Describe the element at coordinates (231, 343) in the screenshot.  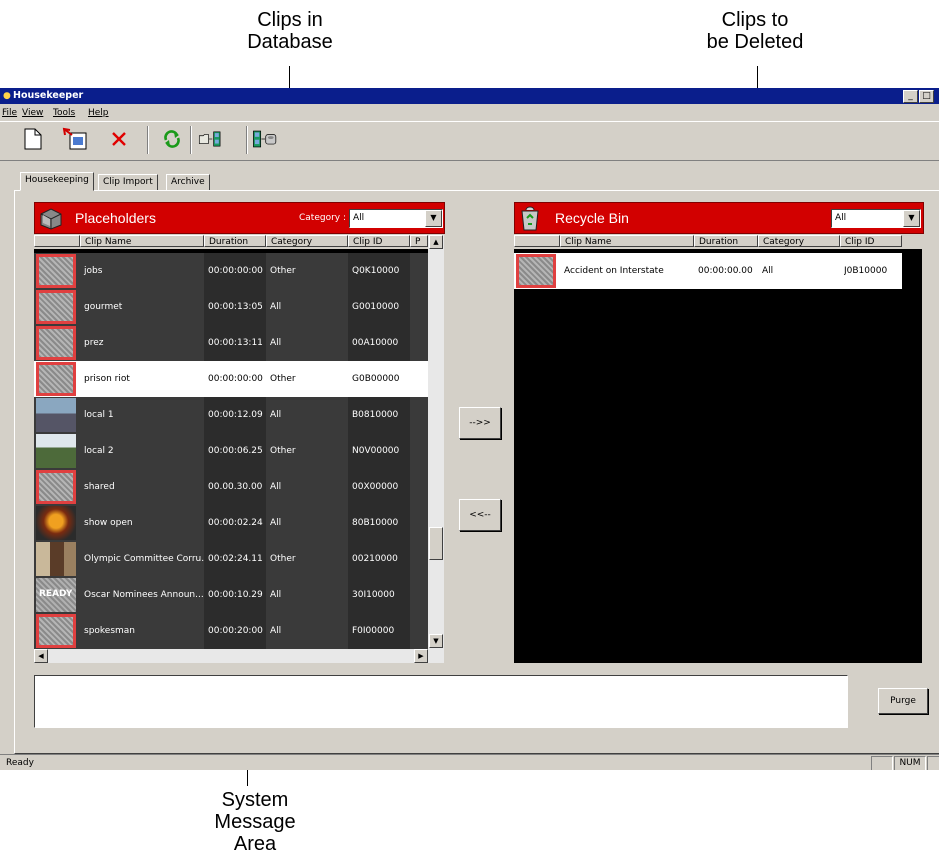
I see `placeholder-row: prez 00:00:13:11 All 00A10000` at that location.